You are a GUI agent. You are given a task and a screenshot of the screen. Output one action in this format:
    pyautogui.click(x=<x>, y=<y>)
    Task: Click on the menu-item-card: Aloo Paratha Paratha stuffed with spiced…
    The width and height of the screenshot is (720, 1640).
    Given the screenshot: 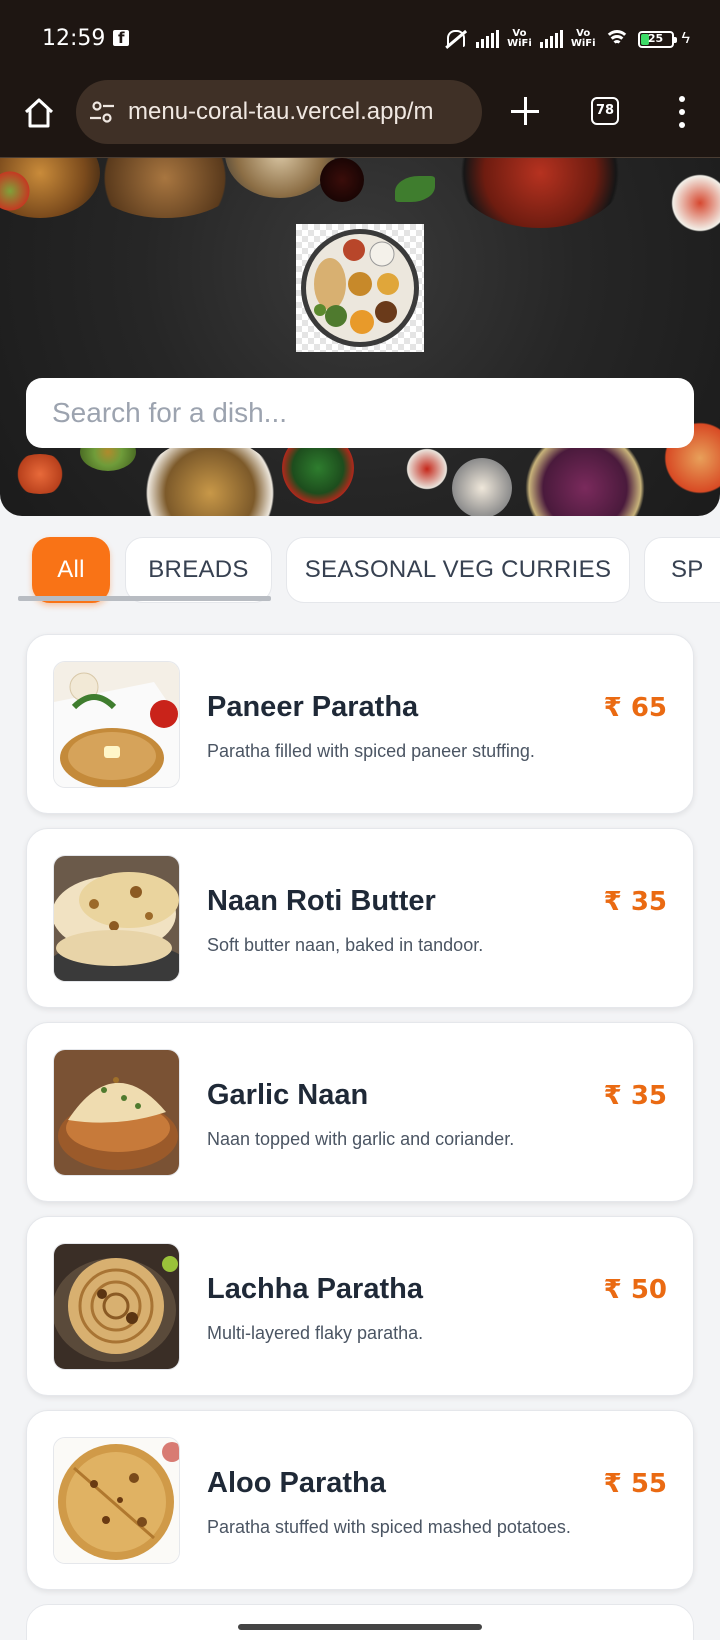 What is the action you would take?
    pyautogui.click(x=360, y=1500)
    